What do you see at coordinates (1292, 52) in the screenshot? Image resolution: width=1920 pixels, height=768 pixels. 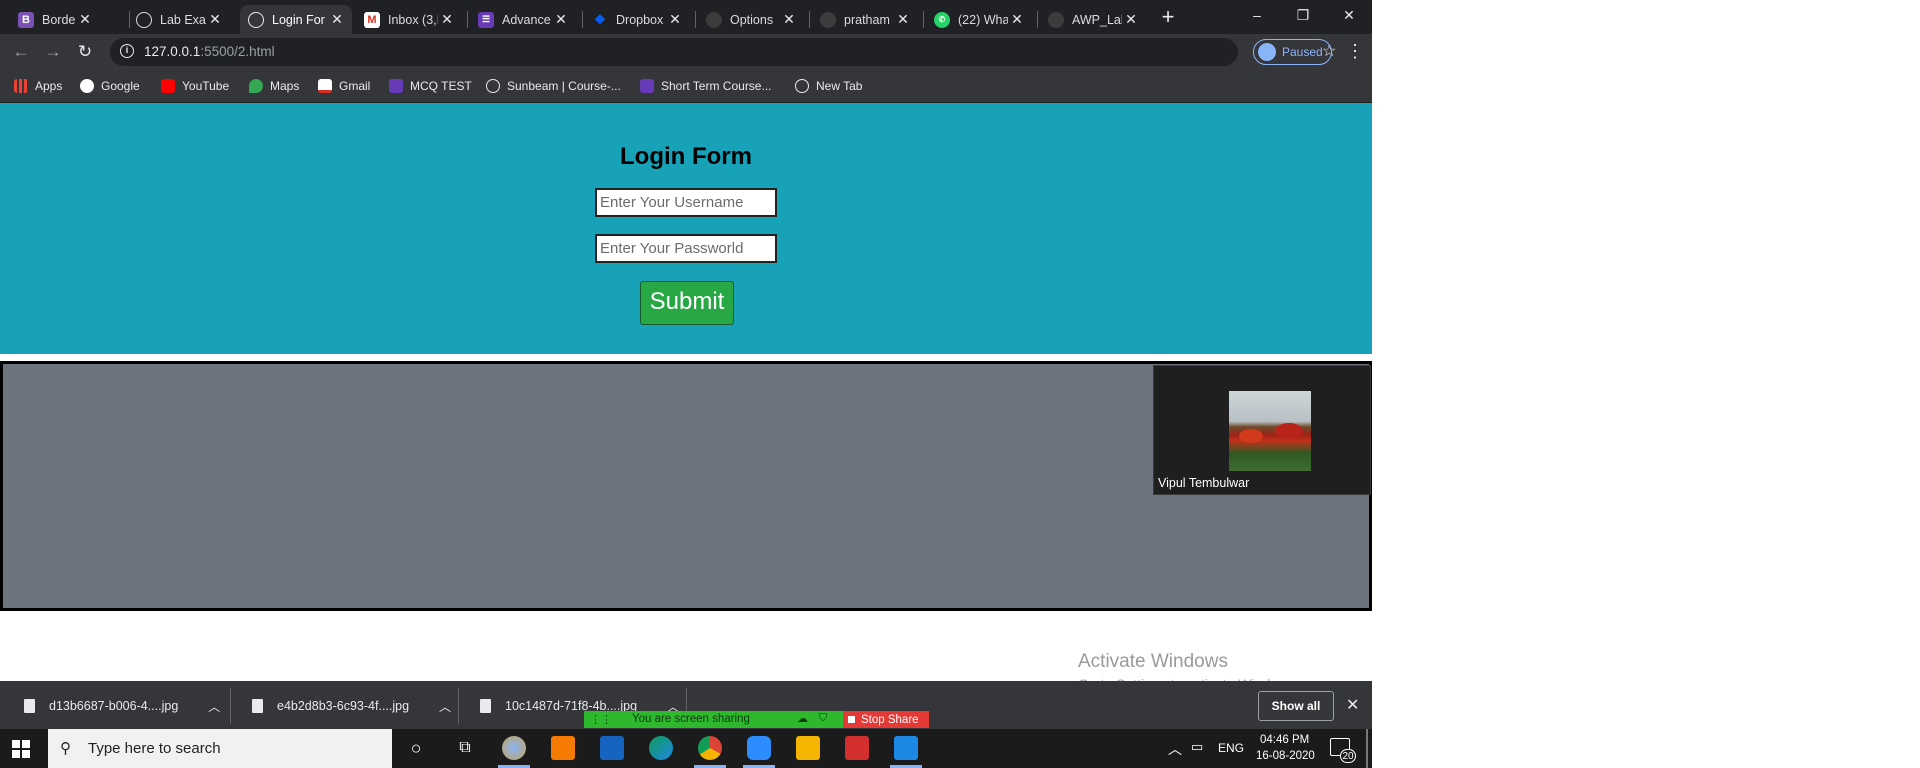 I see `profile-button: Paused` at bounding box center [1292, 52].